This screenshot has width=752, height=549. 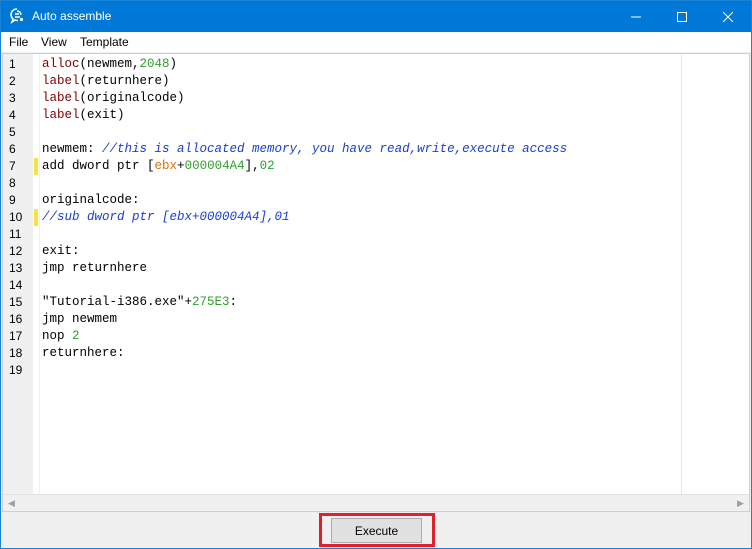 I want to click on code-line: 7 add dword ptr [ebx+000004A4],02, so click(x=375, y=166).